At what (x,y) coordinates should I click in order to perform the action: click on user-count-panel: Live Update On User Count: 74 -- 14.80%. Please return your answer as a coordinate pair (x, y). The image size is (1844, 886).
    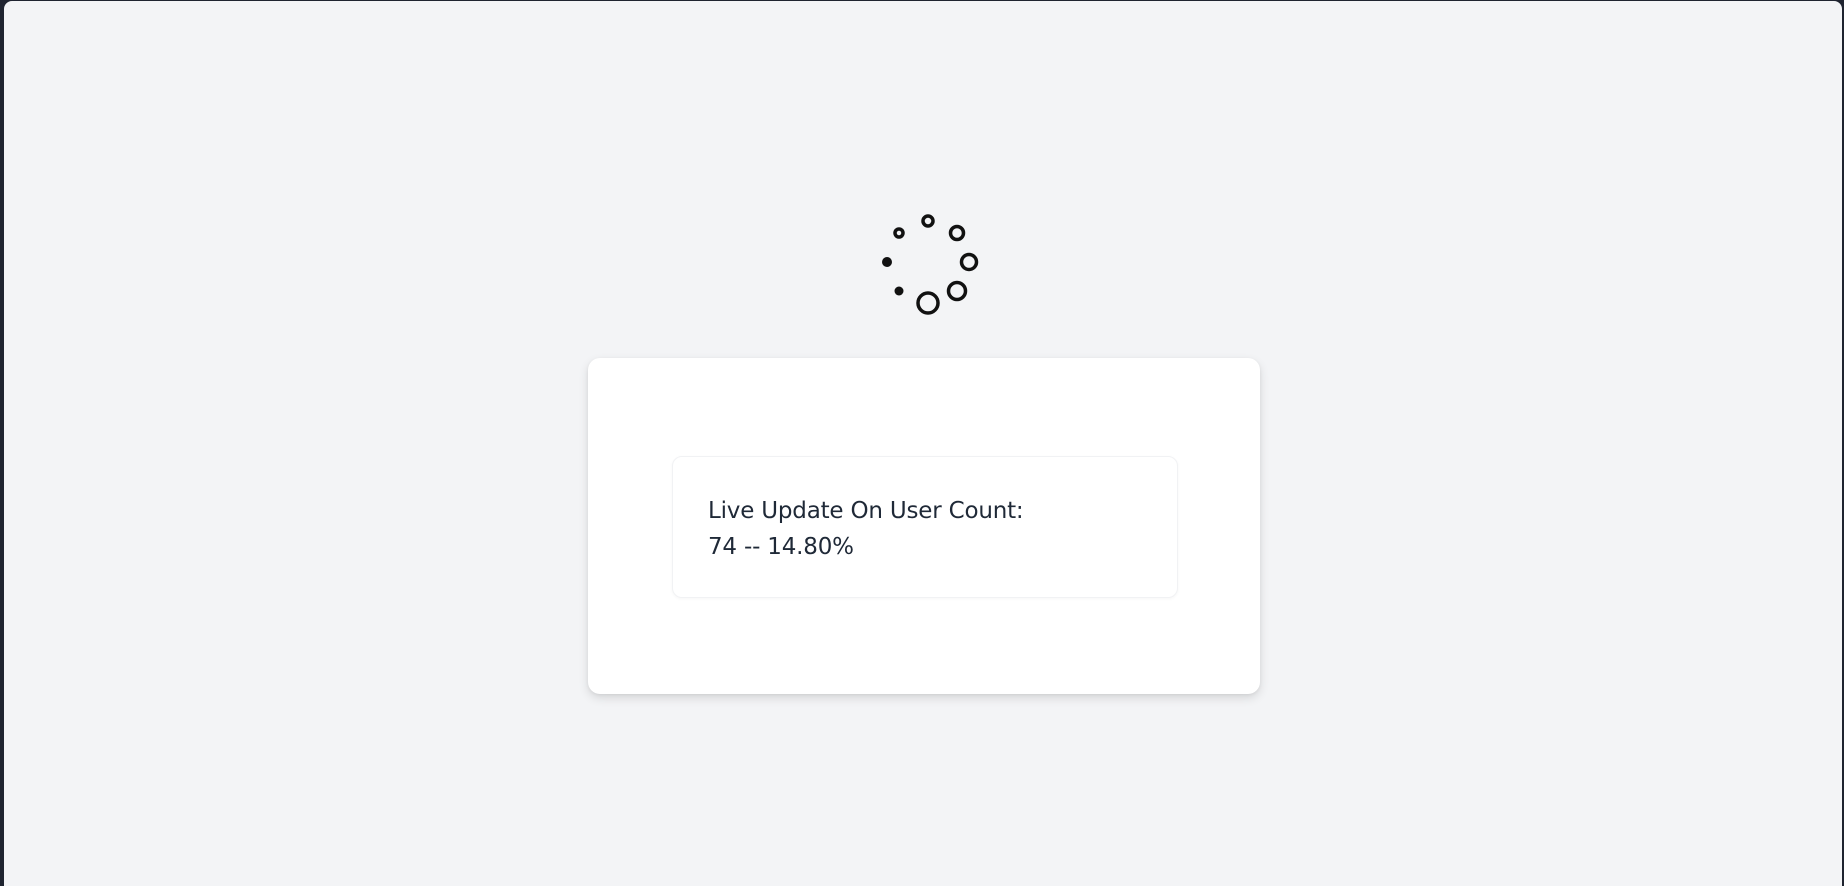
    Looking at the image, I should click on (925, 527).